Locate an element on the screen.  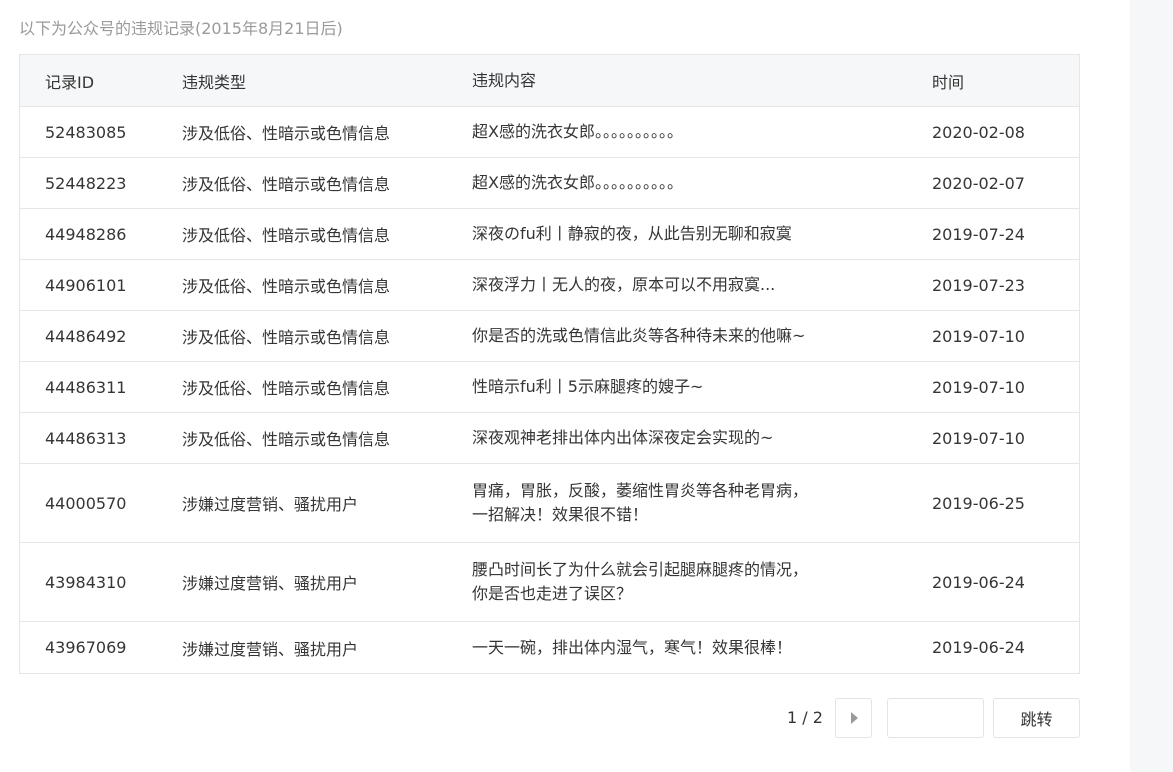
intro-text: 以下为公众号的违规记录(2015年8月21日后) is located at coordinates (181, 28).